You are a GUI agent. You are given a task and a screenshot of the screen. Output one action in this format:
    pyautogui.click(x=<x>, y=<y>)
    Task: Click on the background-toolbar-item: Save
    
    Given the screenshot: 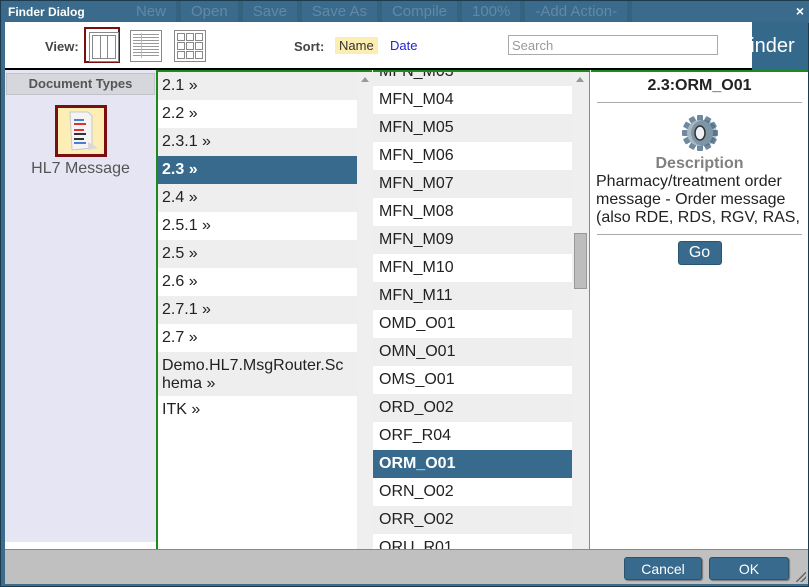 What is the action you would take?
    pyautogui.click(x=272, y=12)
    